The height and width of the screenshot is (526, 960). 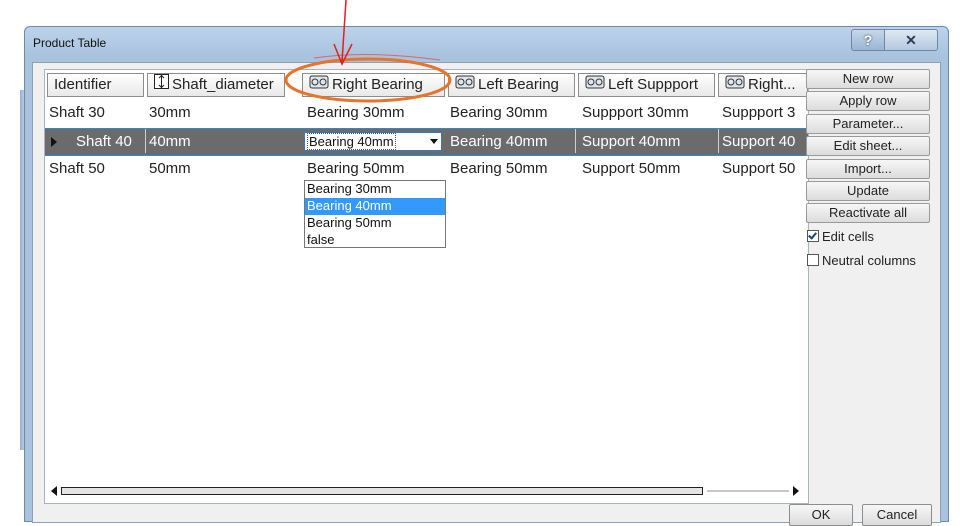 I want to click on cell-diameter: 30mm, so click(x=170, y=112).